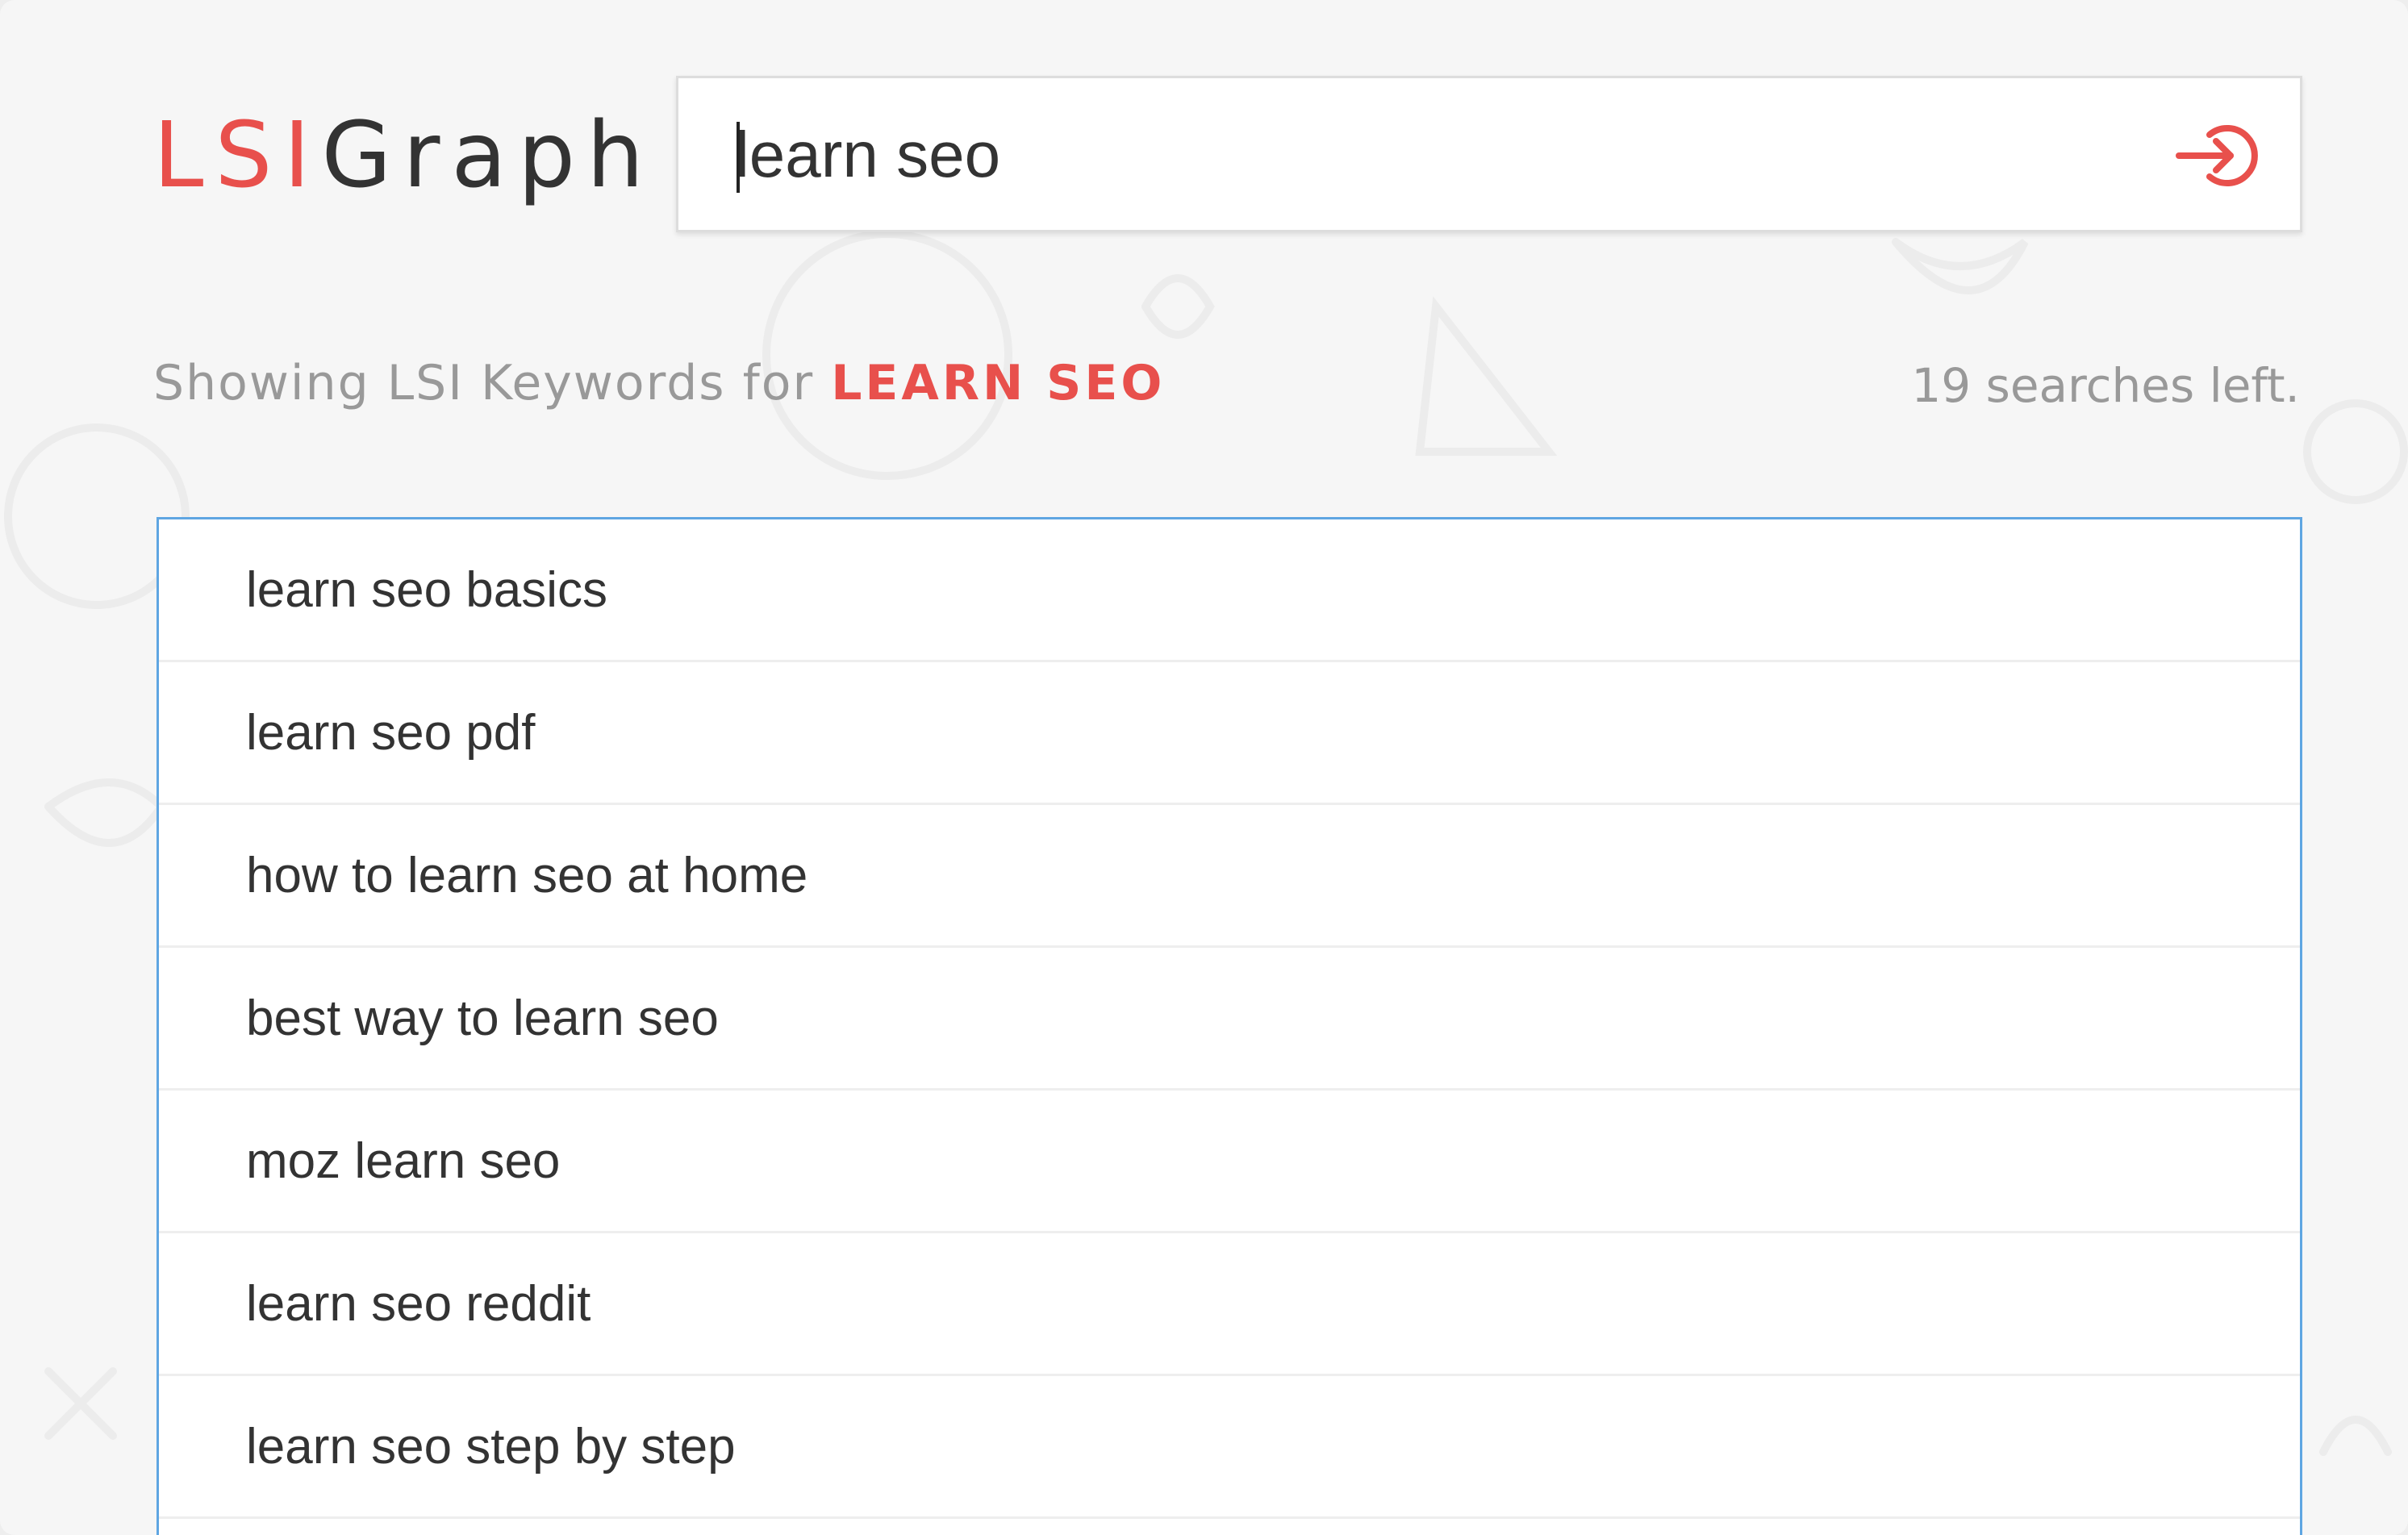 Image resolution: width=2408 pixels, height=1535 pixels. What do you see at coordinates (998, 383) in the screenshot?
I see `results-heading-keyword: LEARN SEO` at bounding box center [998, 383].